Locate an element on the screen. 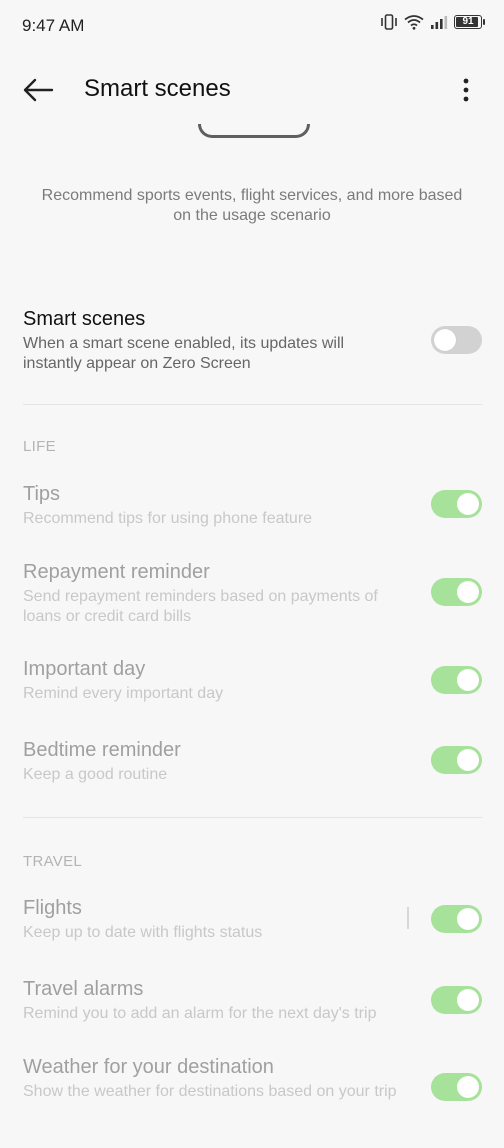 The height and width of the screenshot is (1148, 504). setting-item-title: Bedtime reminder is located at coordinates (102, 750).